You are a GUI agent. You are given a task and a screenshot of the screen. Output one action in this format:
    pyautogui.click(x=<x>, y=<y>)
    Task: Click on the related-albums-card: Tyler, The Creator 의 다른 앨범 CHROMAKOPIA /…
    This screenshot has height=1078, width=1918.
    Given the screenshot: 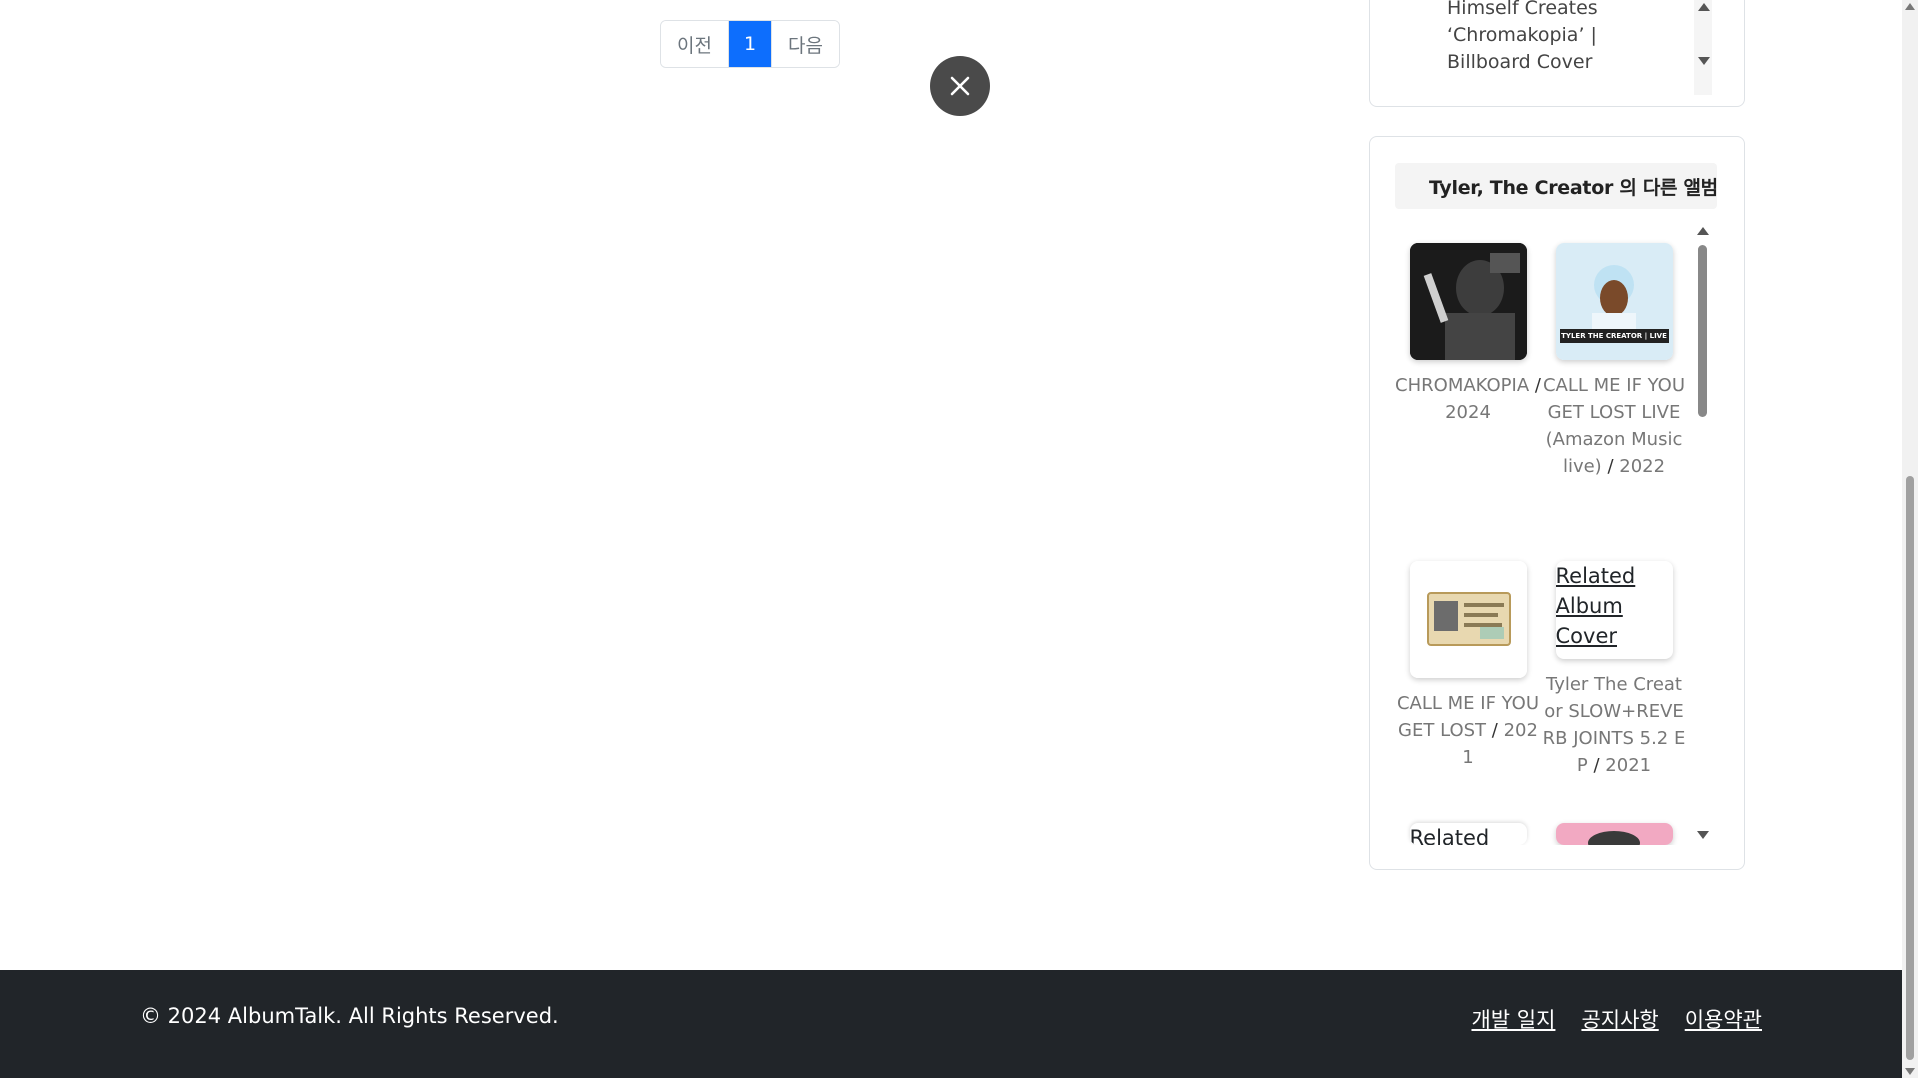 What is the action you would take?
    pyautogui.click(x=1557, y=503)
    